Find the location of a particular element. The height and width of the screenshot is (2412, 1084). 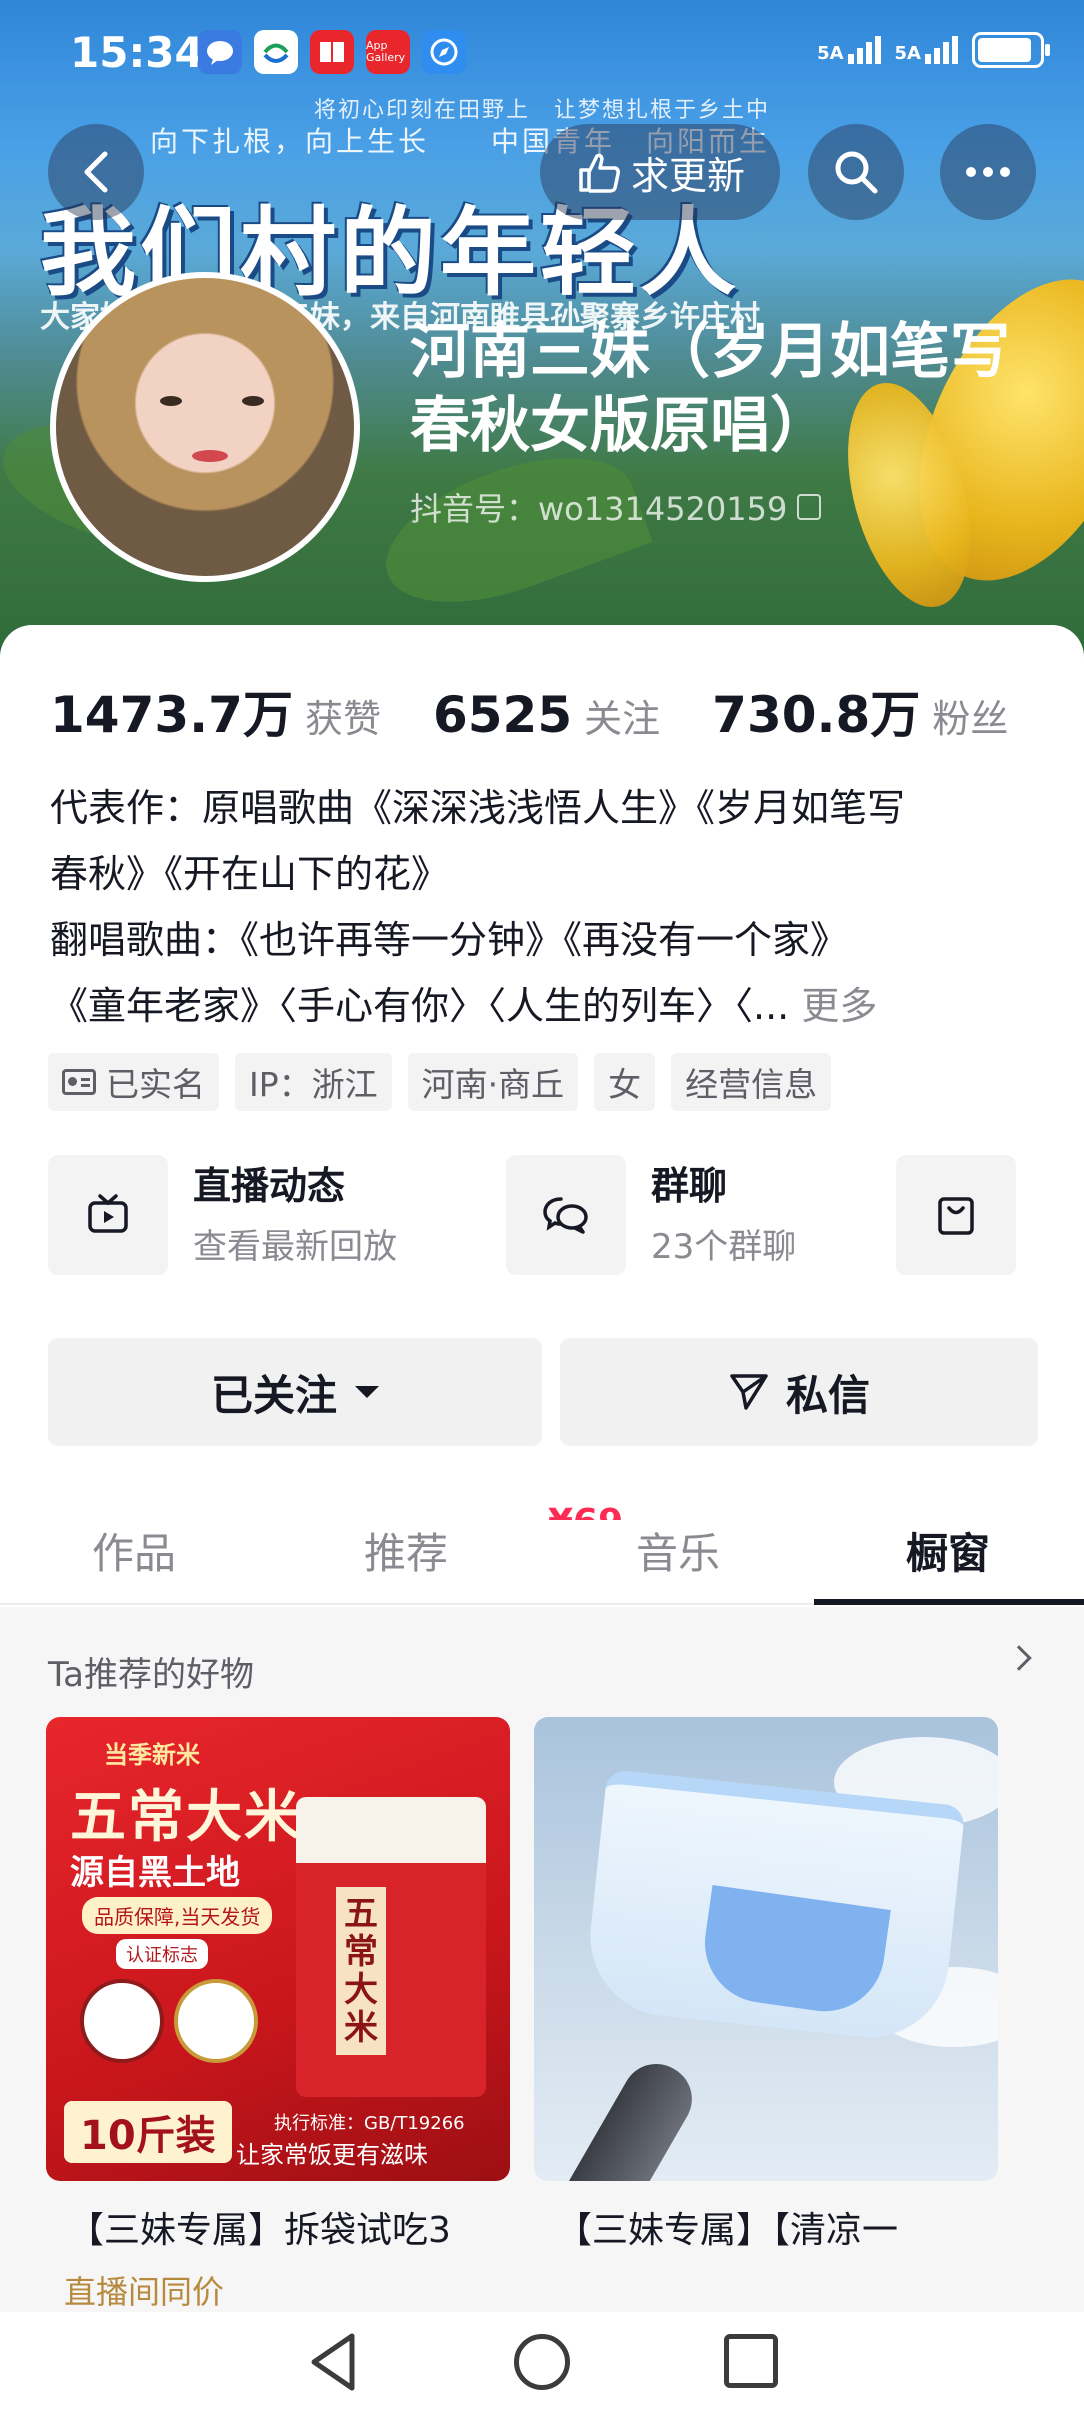

more-button is located at coordinates (988, 172).